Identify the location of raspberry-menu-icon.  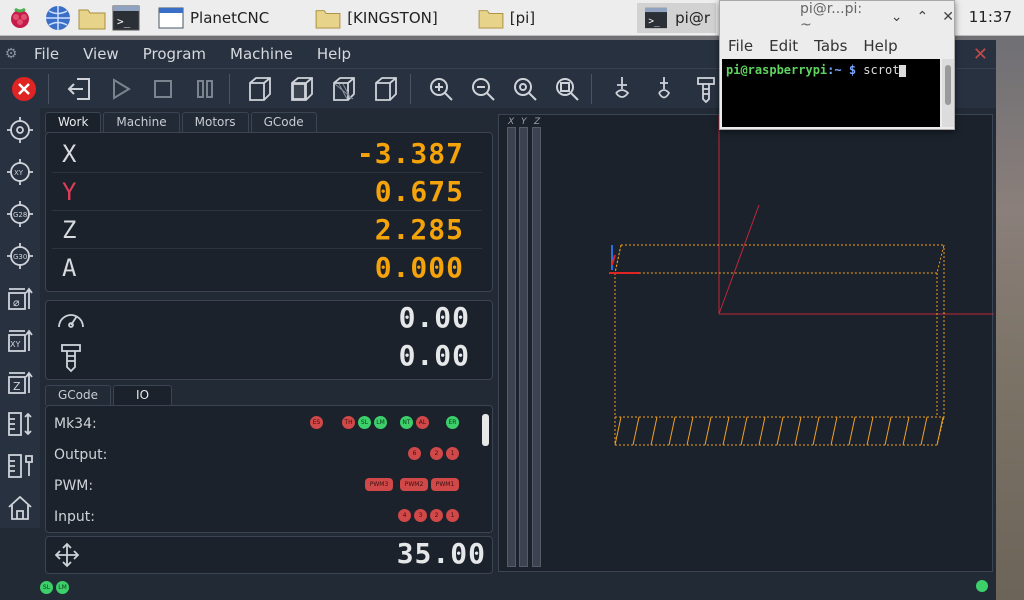
(20, 18).